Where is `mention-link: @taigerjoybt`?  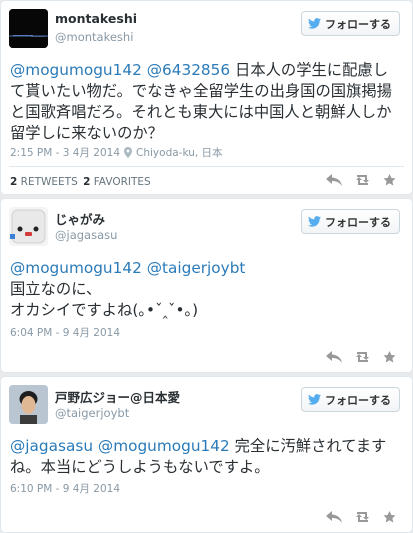 mention-link: @taigerjoybt is located at coordinates (196, 268).